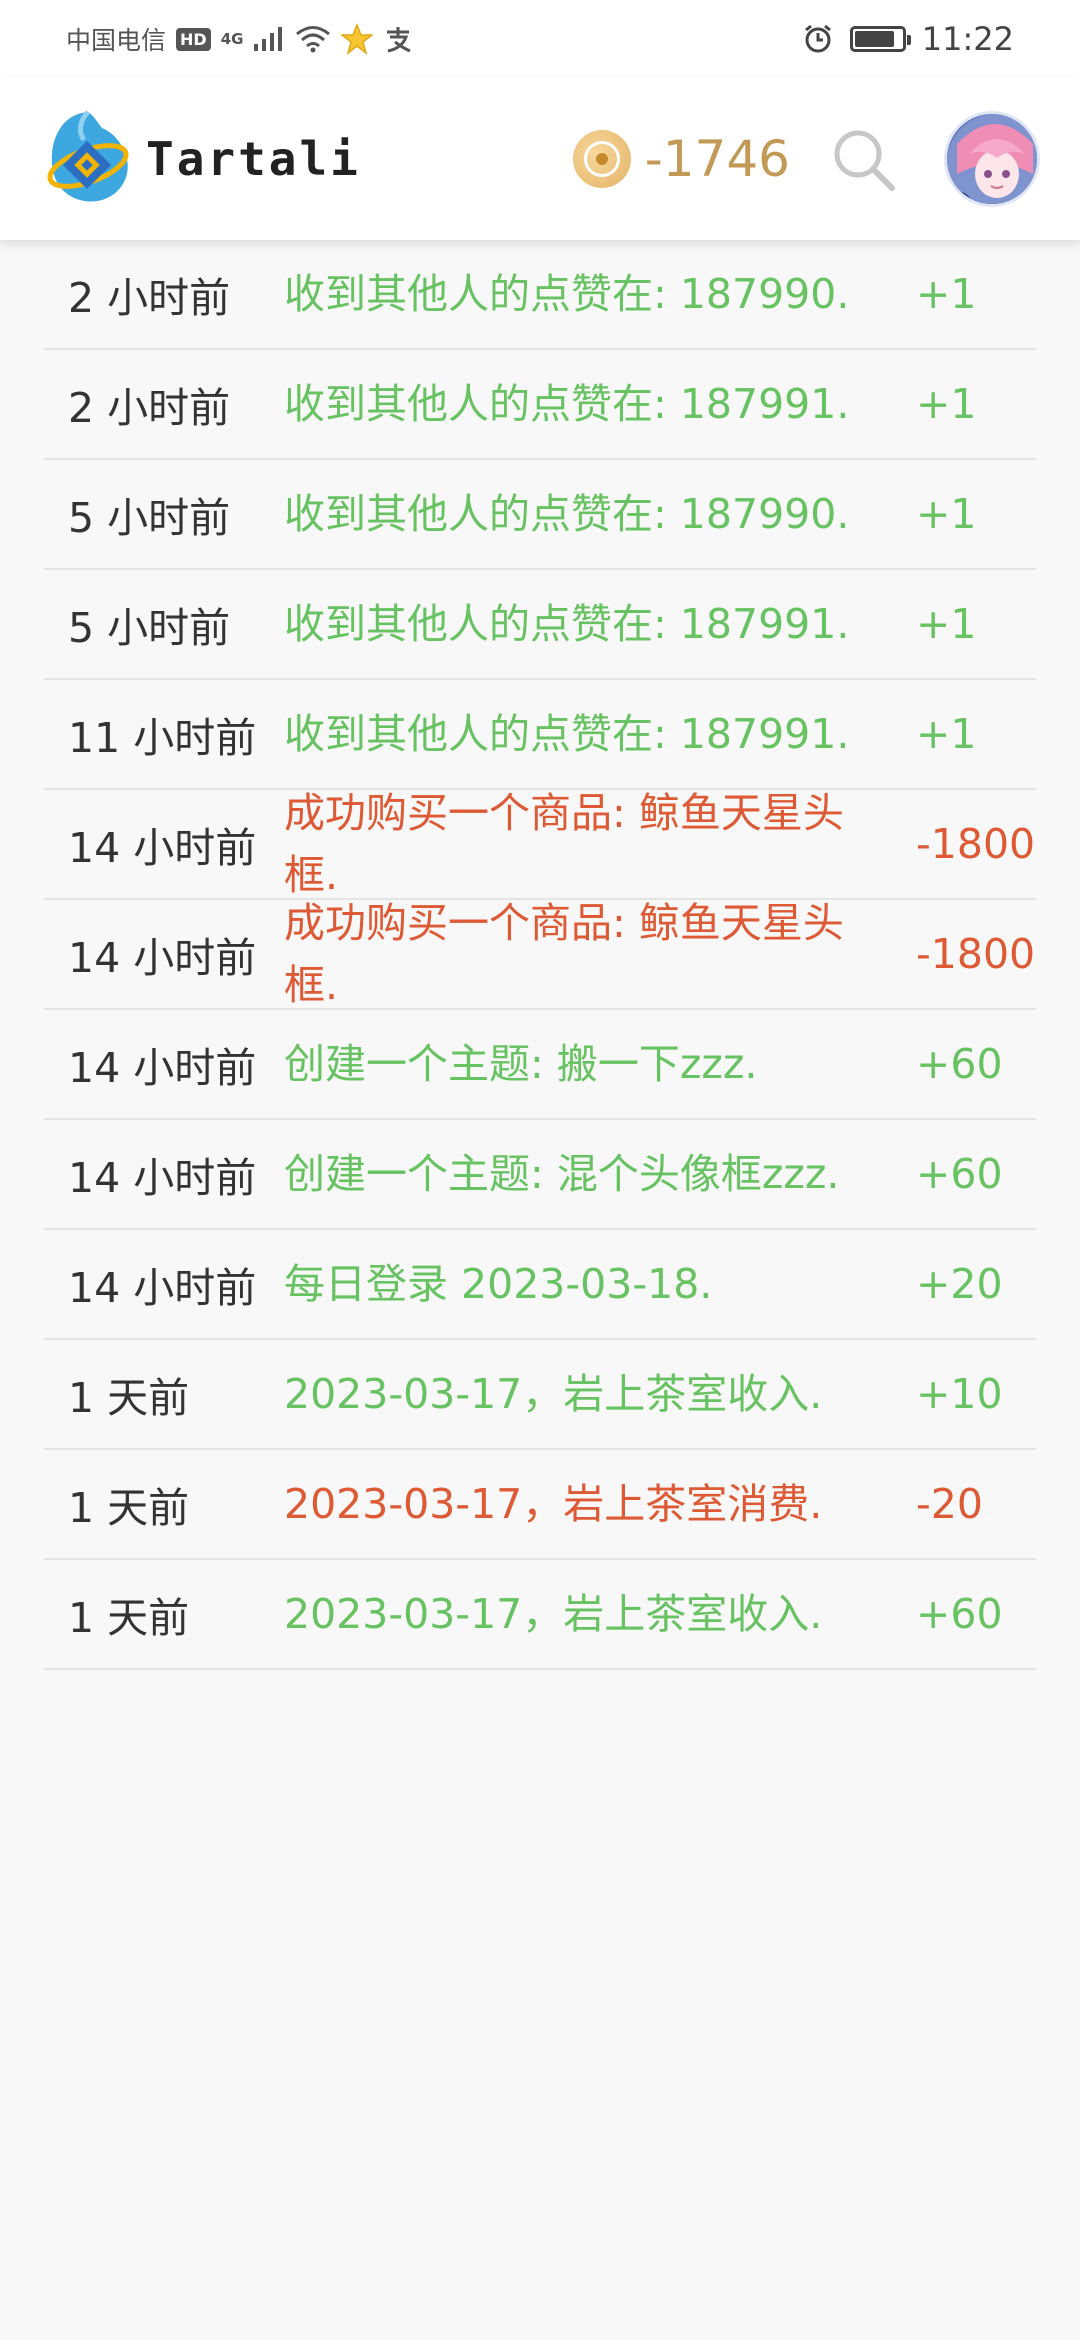  What do you see at coordinates (540, 39) in the screenshot?
I see `status-bar: 中国电信 HD 4G 11:22` at bounding box center [540, 39].